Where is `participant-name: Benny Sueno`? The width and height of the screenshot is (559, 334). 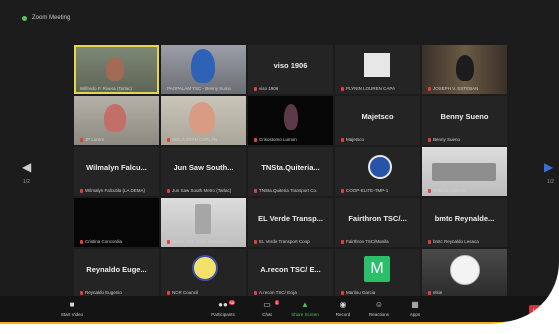 participant-name: Benny Sueno is located at coordinates (464, 116).